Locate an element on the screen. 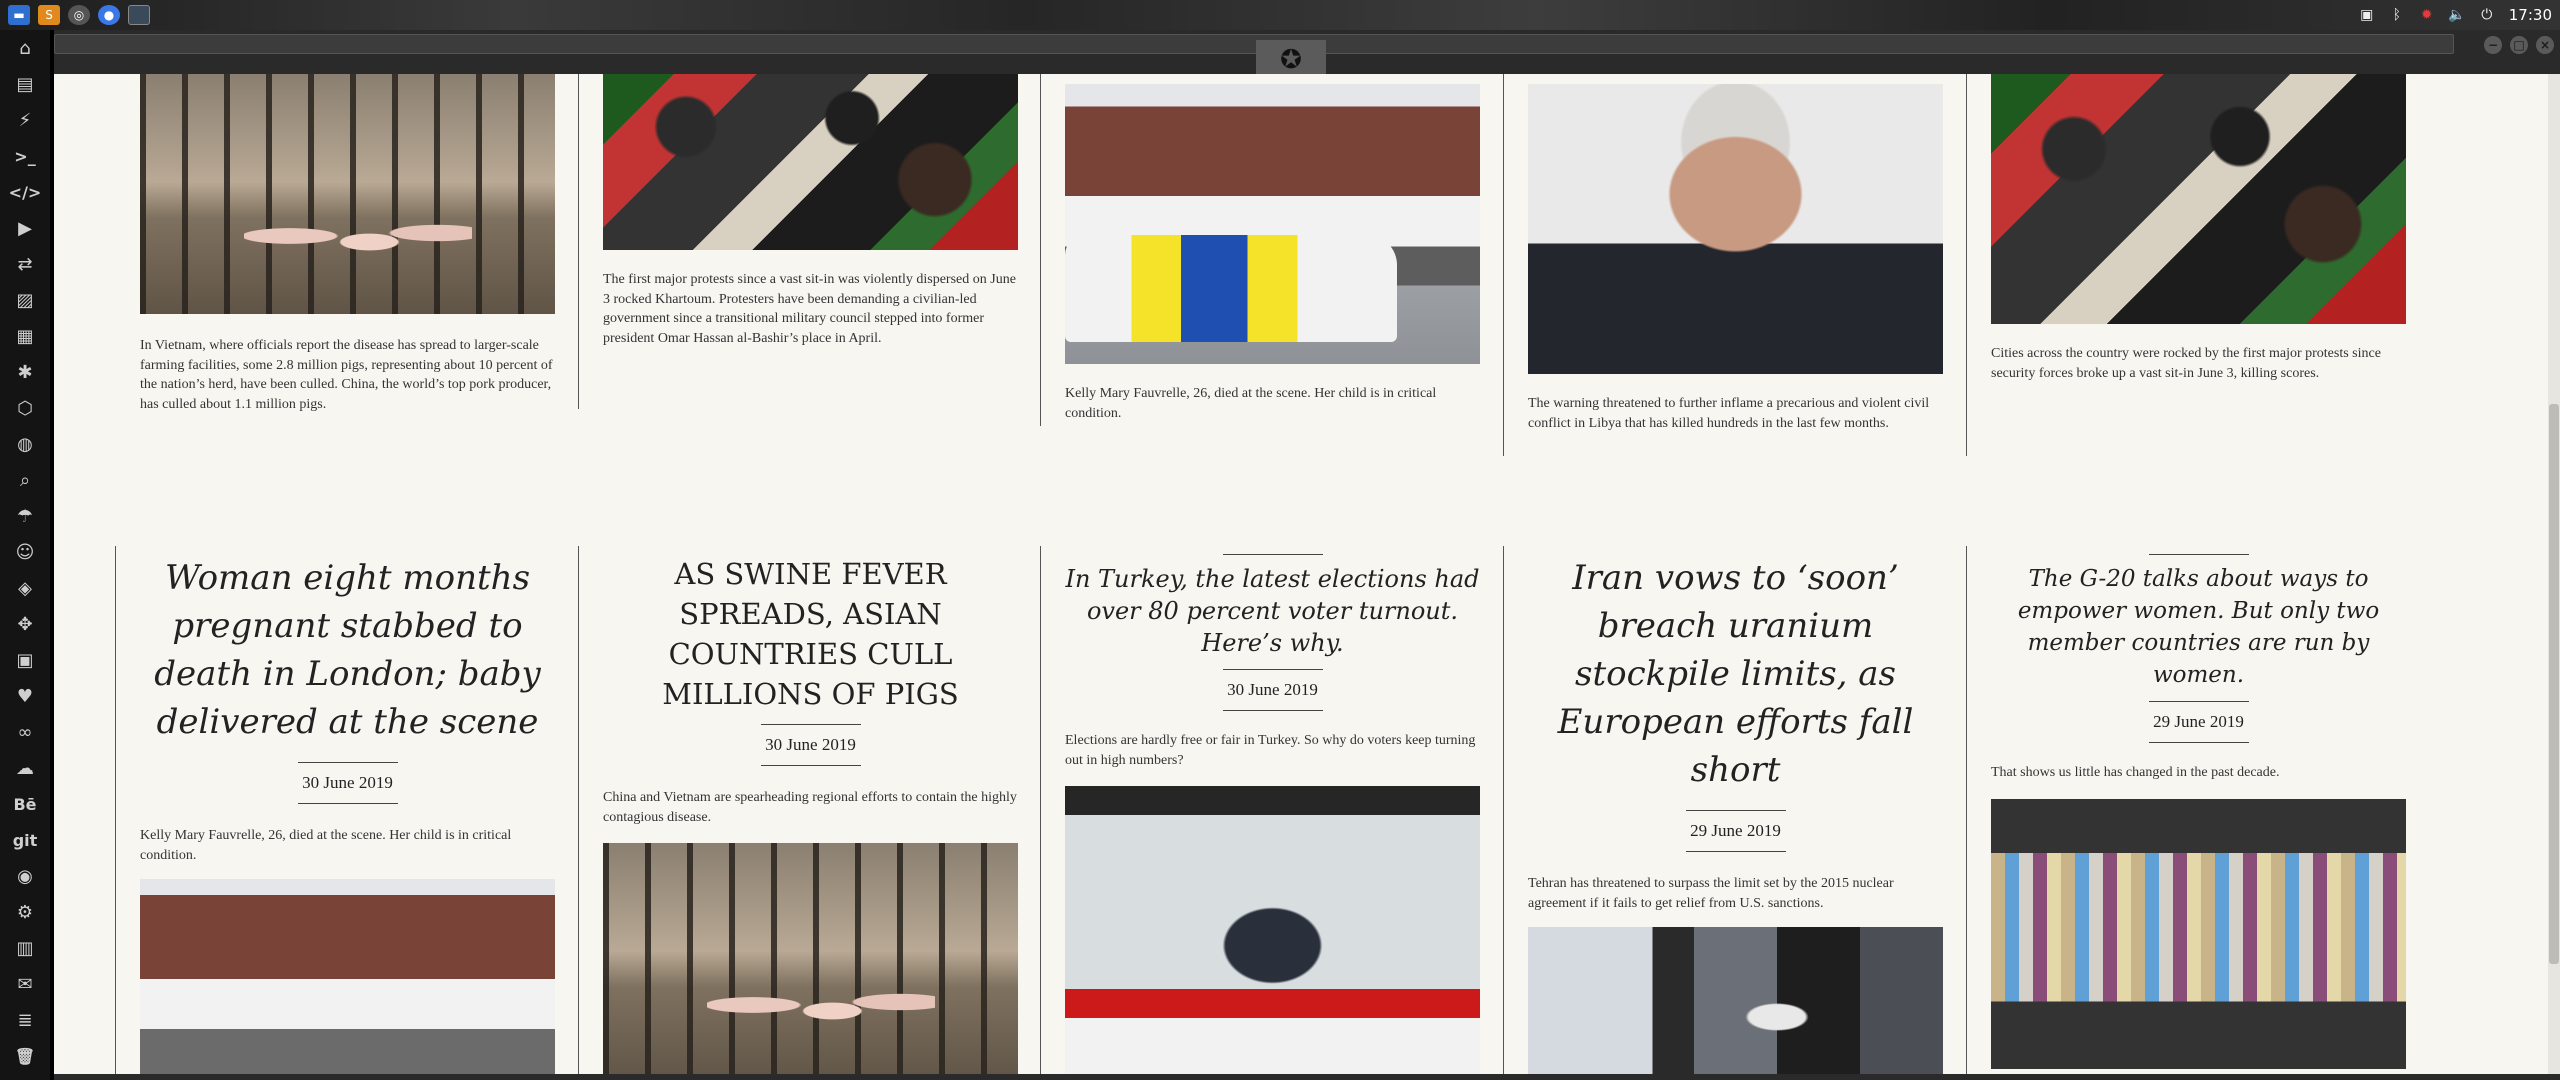 The width and height of the screenshot is (2560, 1080). system-tray: ▣ ᛒ ✹ 🔈 ⏻ 17:30 is located at coordinates (2455, 15).